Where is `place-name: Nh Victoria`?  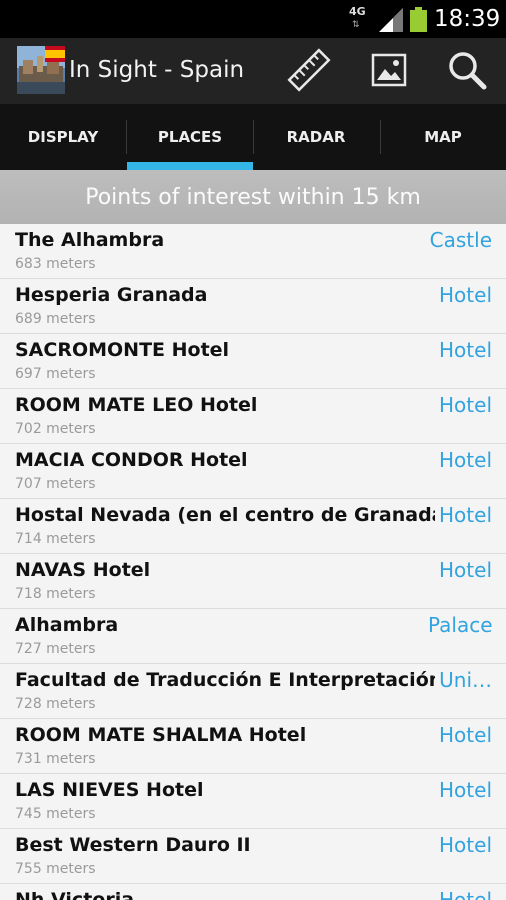
place-name: Nh Victoria is located at coordinates (75, 894).